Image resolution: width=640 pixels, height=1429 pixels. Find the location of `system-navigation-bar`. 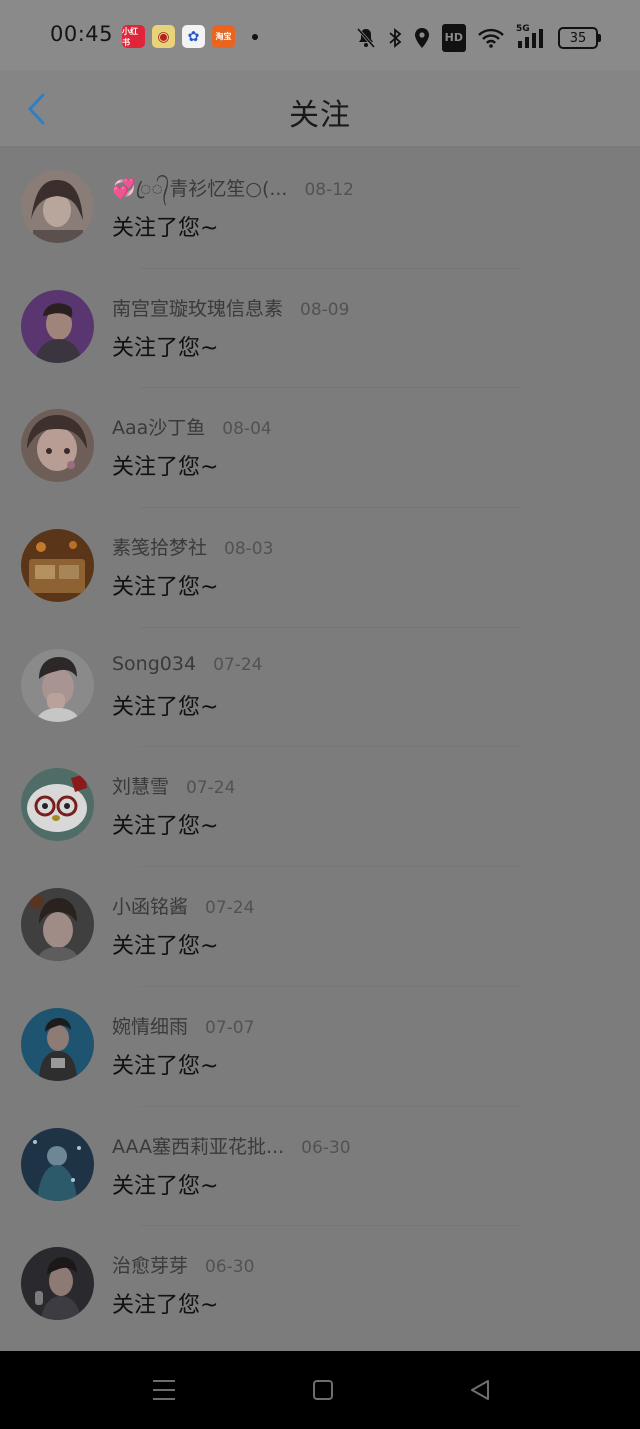

system-navigation-bar is located at coordinates (320, 1390).